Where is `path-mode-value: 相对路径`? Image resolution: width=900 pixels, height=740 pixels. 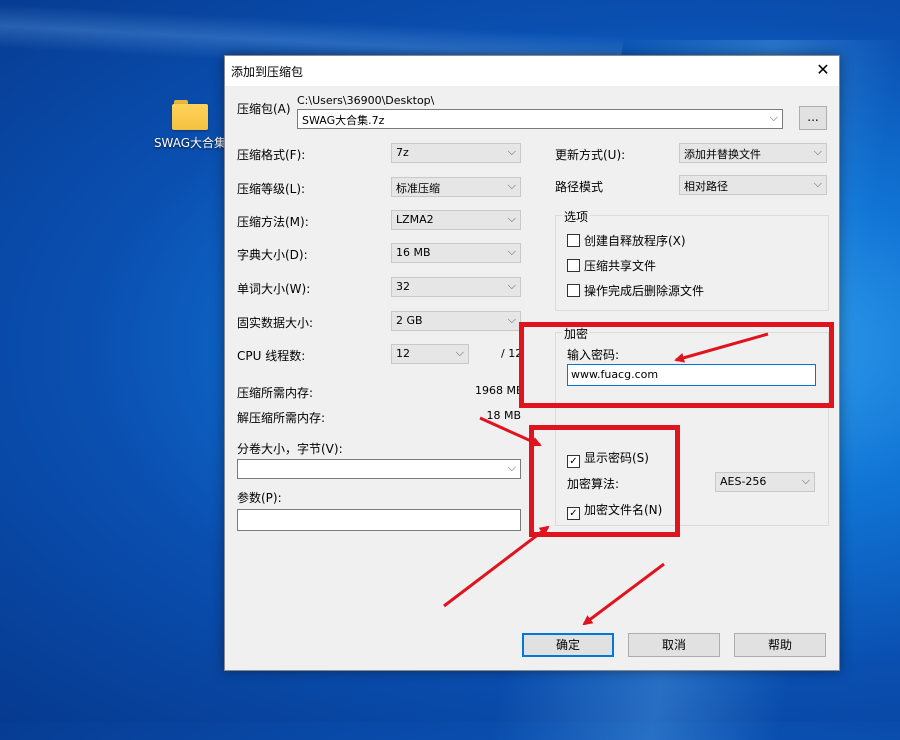
path-mode-value: 相对路径 is located at coordinates (706, 186).